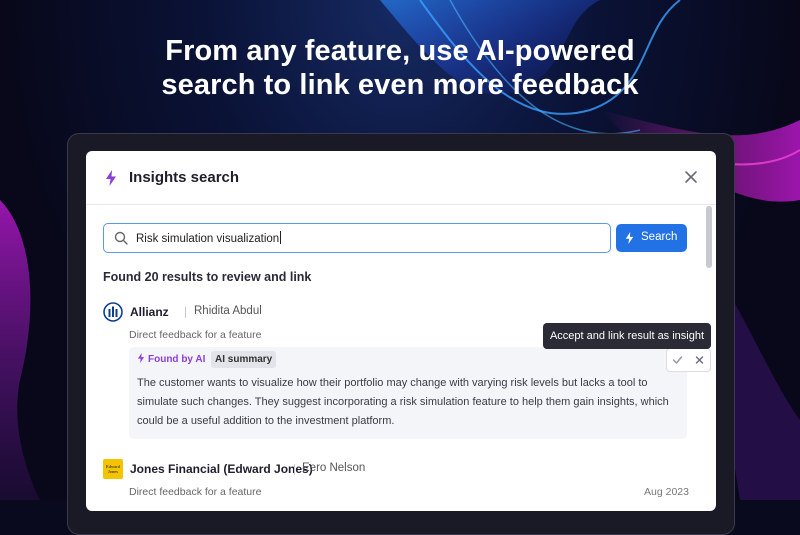  I want to click on found-by-ai-label: Found by AI, so click(177, 359).